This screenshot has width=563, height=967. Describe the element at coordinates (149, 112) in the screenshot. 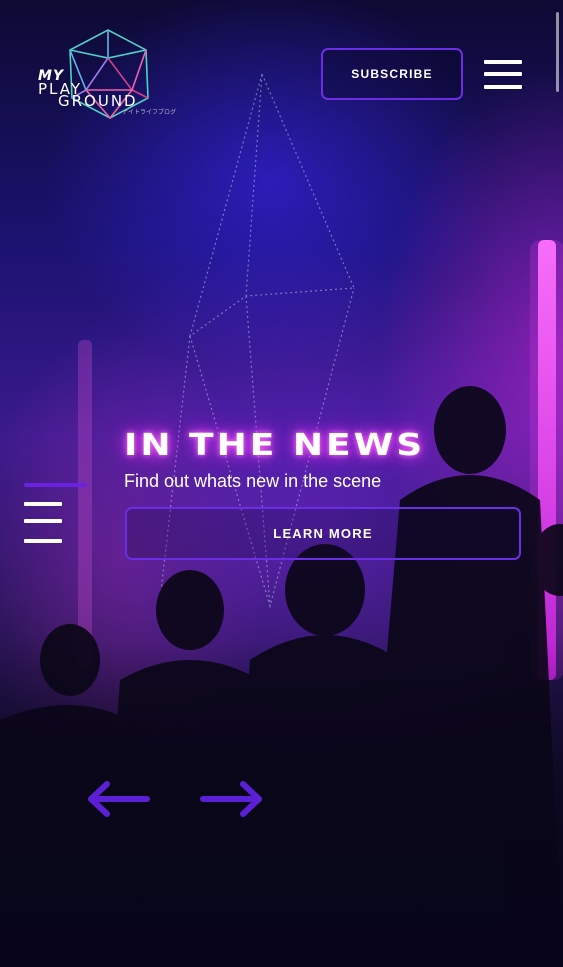

I see `logo-tagline: ナイトライフブログ` at that location.